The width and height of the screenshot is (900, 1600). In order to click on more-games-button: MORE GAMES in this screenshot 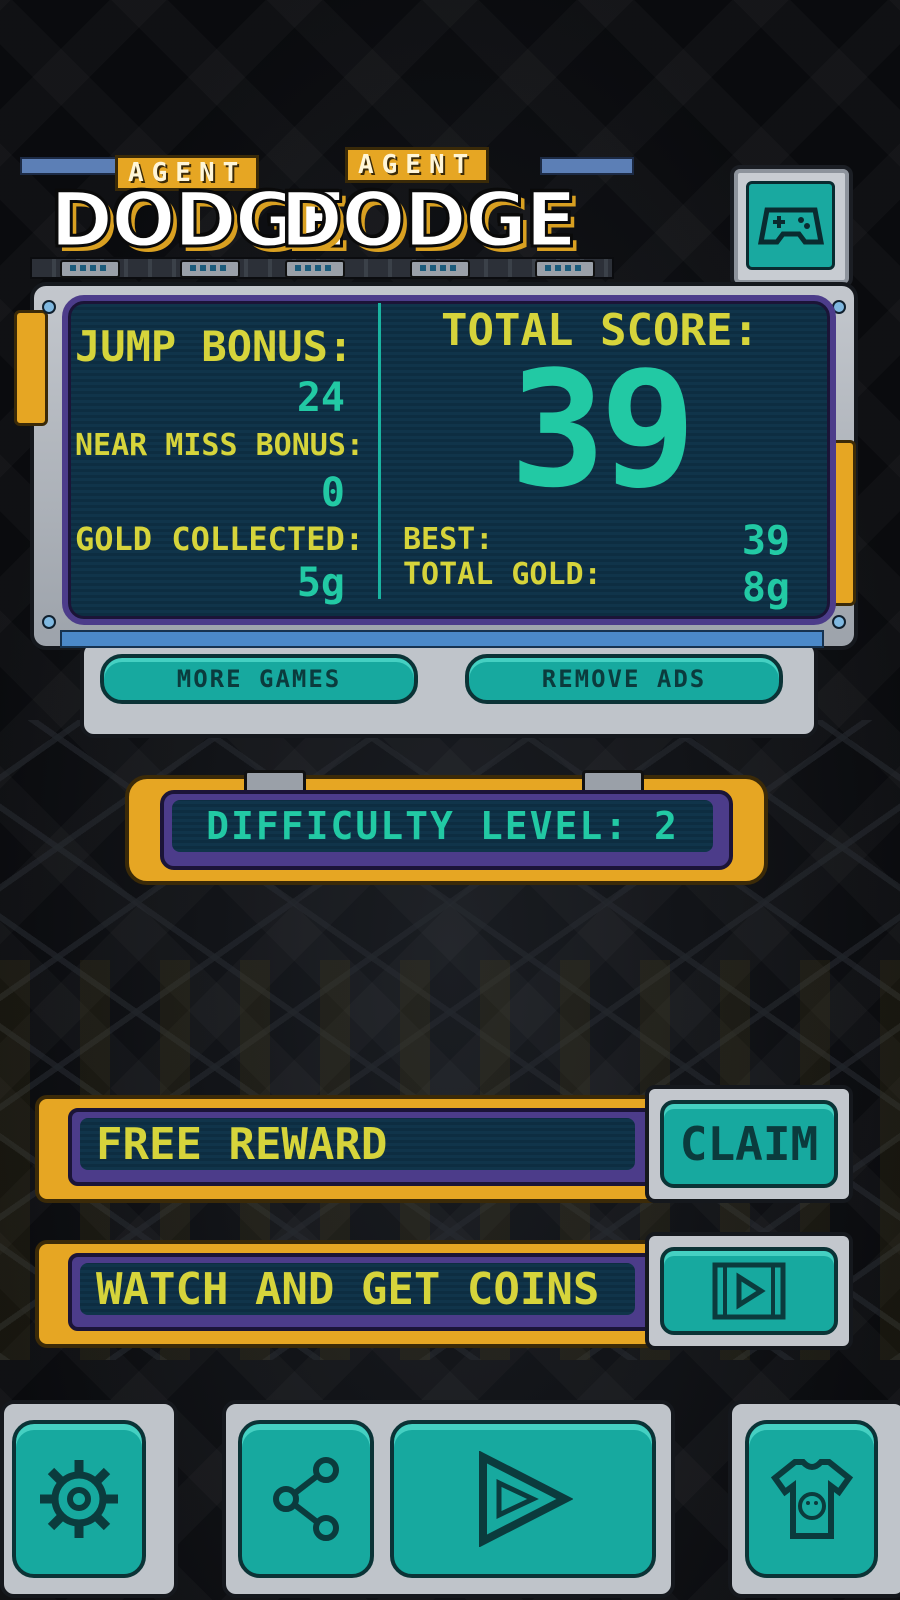, I will do `click(259, 679)`.